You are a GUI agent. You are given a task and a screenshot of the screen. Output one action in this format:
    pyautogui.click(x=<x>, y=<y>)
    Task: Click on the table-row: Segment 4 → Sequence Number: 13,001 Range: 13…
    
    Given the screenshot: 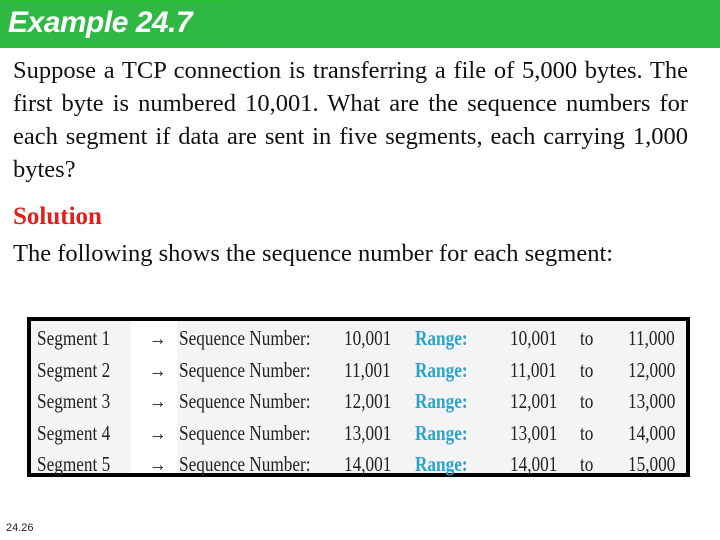 What is the action you would take?
    pyautogui.click(x=358, y=432)
    